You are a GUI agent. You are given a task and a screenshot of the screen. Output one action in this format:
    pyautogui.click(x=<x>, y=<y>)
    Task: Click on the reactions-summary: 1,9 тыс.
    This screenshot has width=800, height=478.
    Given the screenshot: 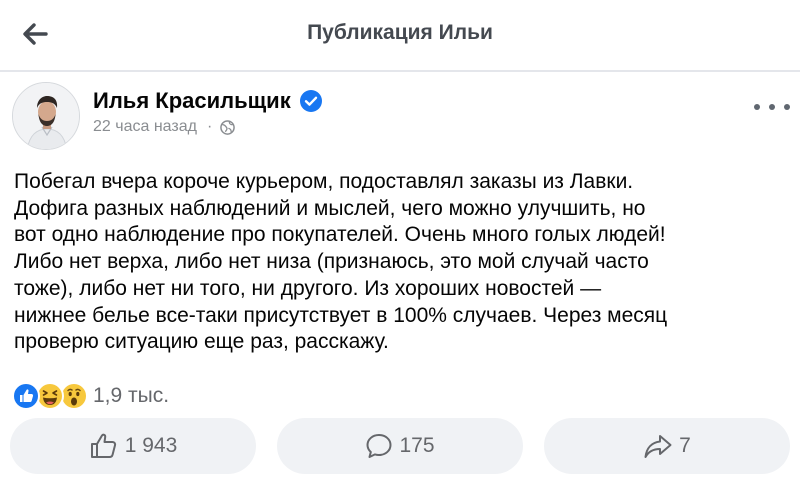 What is the action you would take?
    pyautogui.click(x=90, y=396)
    